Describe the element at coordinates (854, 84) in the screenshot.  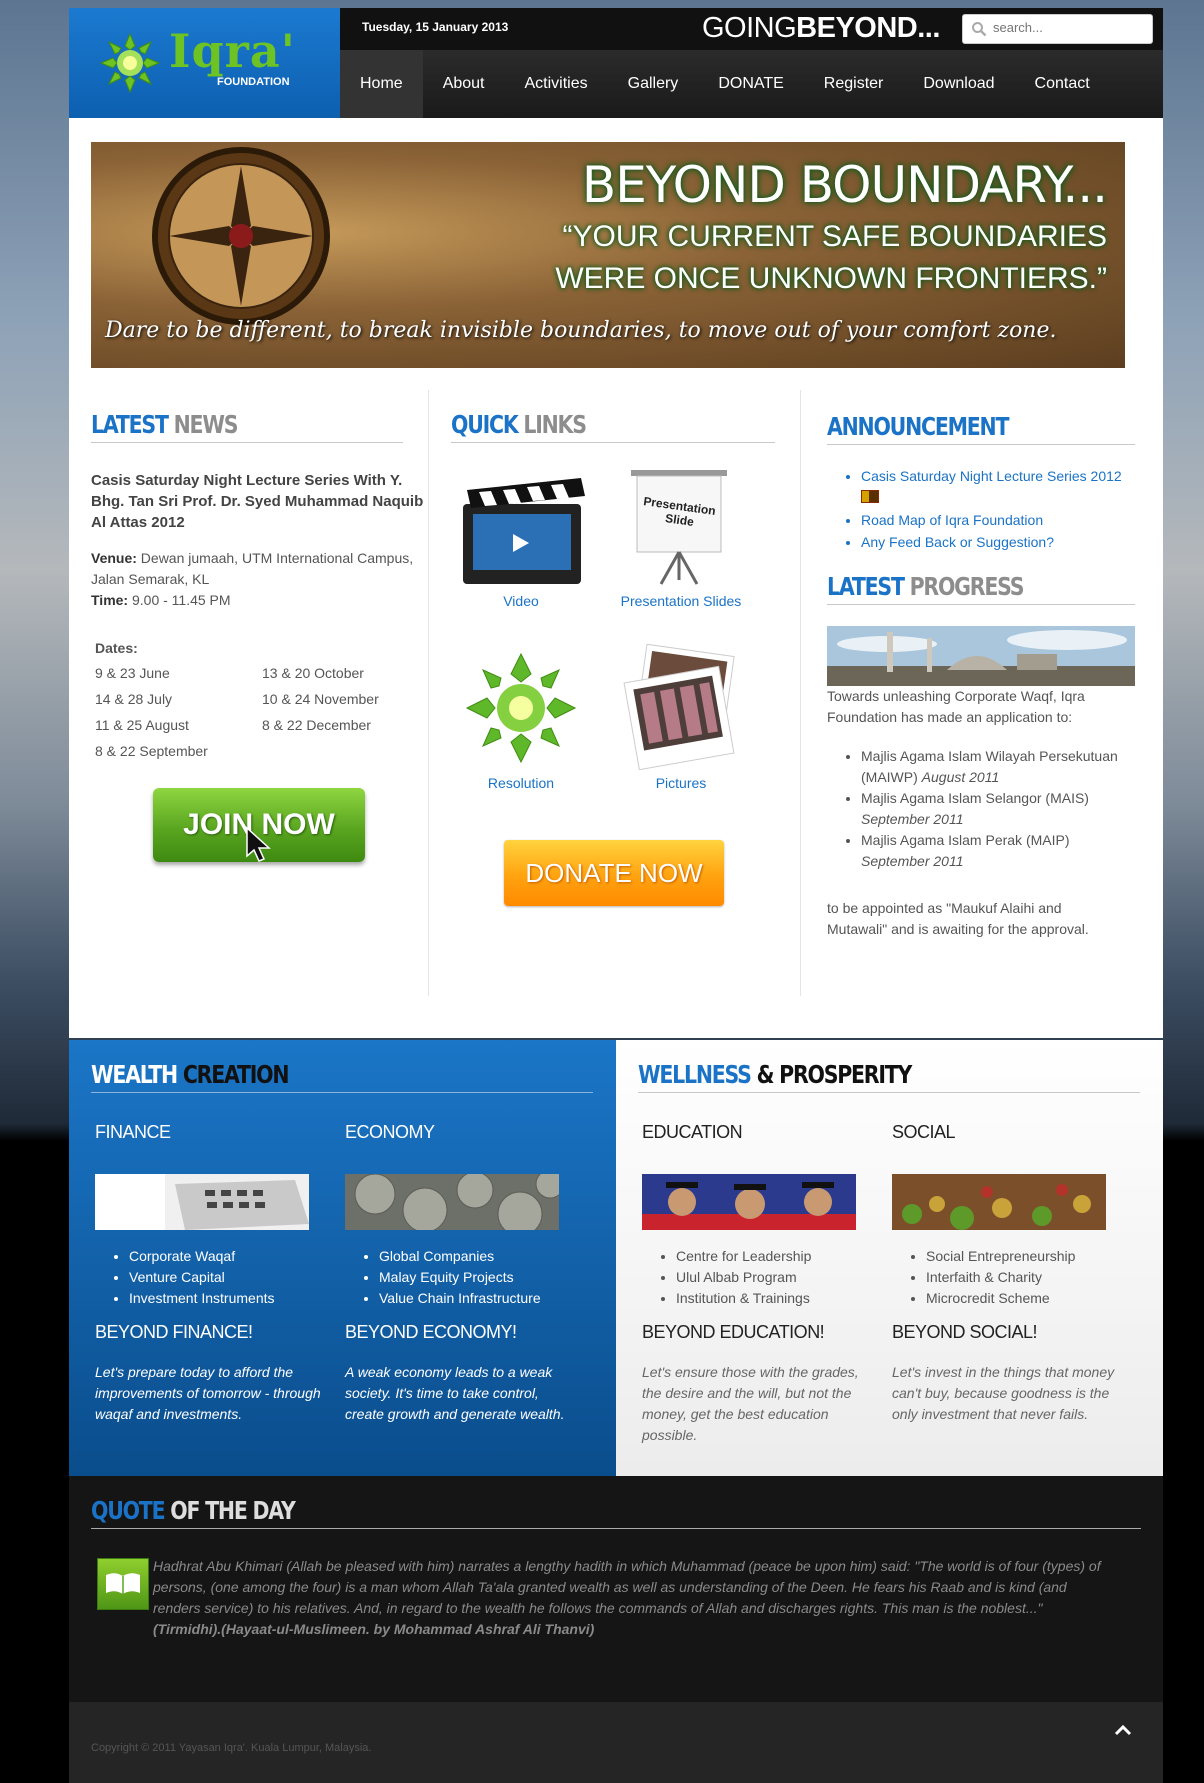
I see `nav-register: Register` at that location.